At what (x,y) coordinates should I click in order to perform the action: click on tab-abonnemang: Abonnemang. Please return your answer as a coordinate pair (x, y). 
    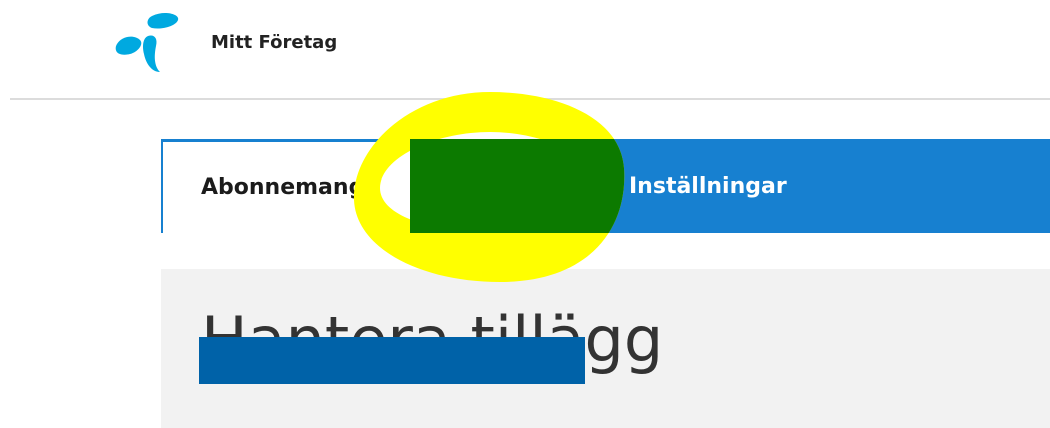
    Looking at the image, I should click on (285, 186).